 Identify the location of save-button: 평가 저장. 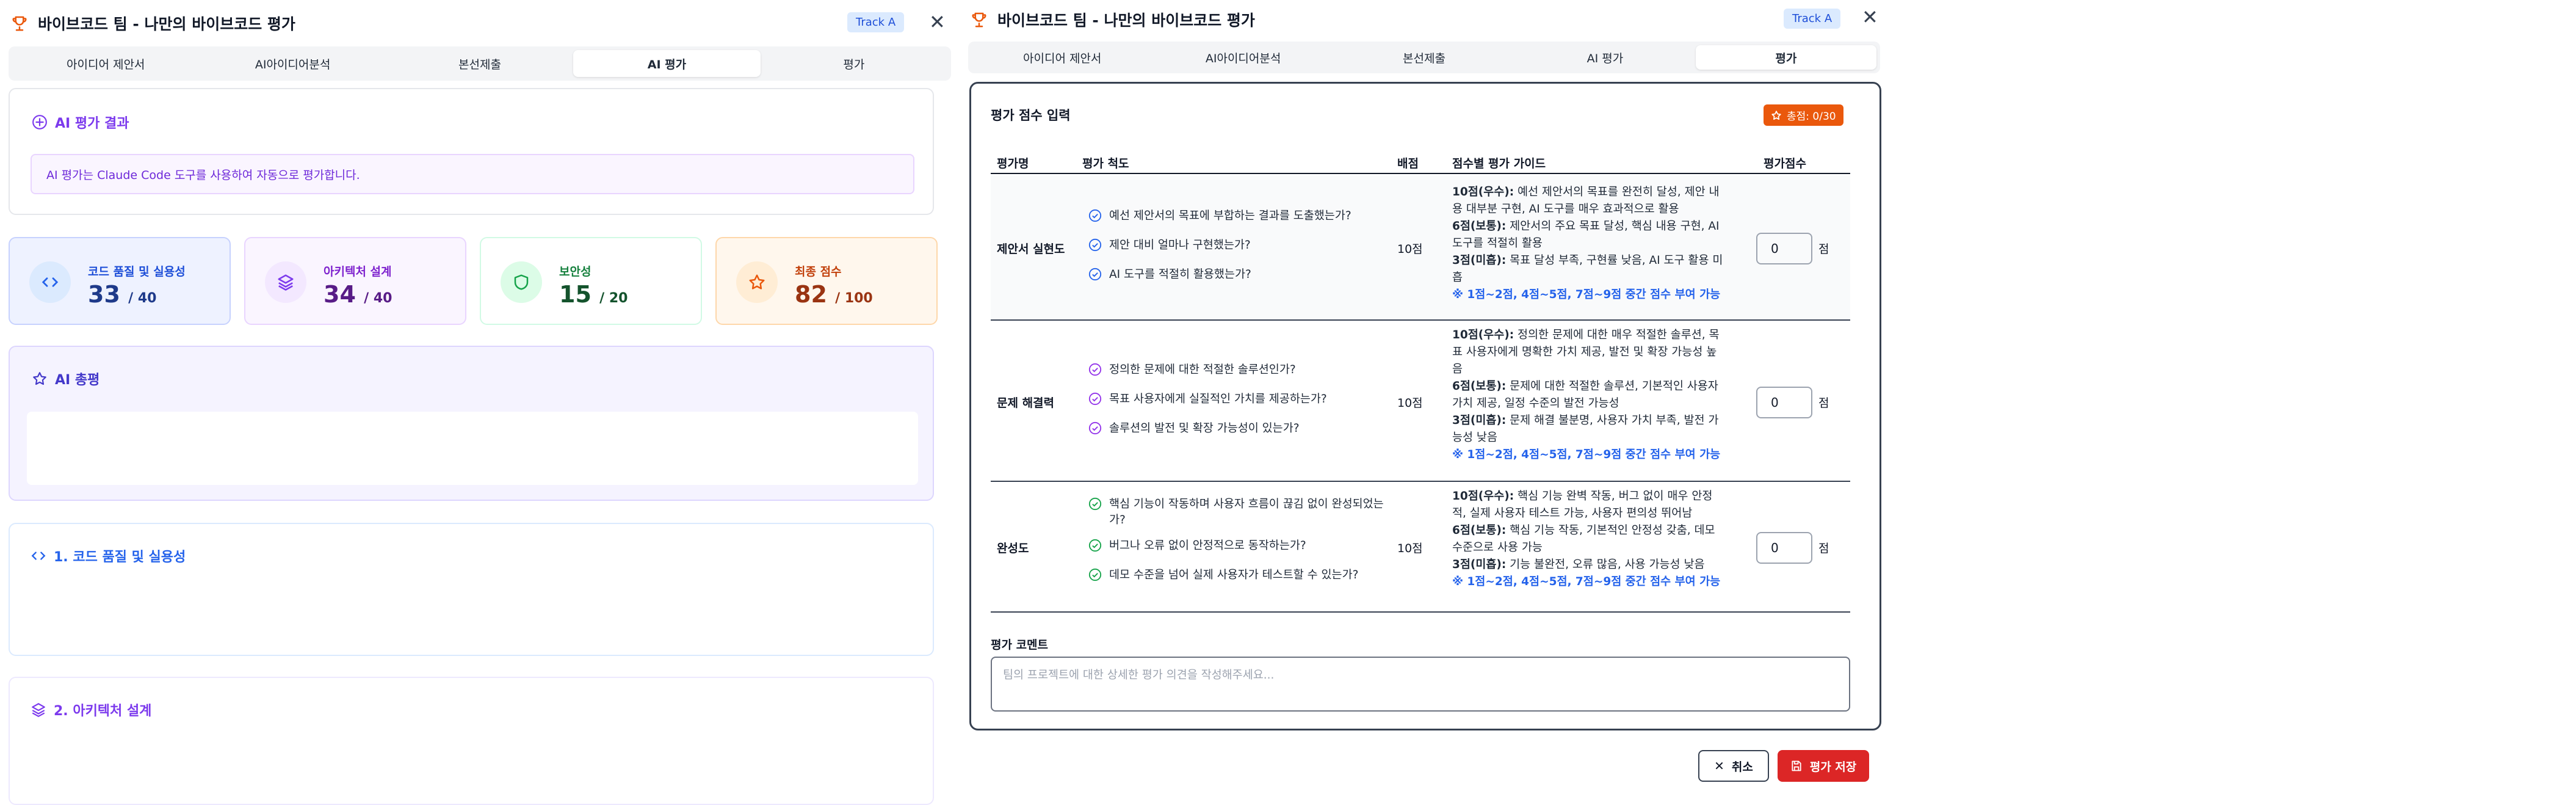
(1823, 766).